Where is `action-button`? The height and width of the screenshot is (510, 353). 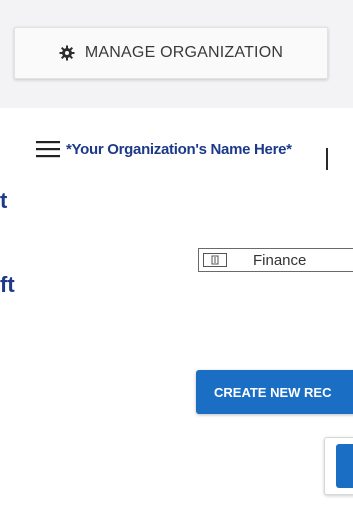
action-button is located at coordinates (338, 466).